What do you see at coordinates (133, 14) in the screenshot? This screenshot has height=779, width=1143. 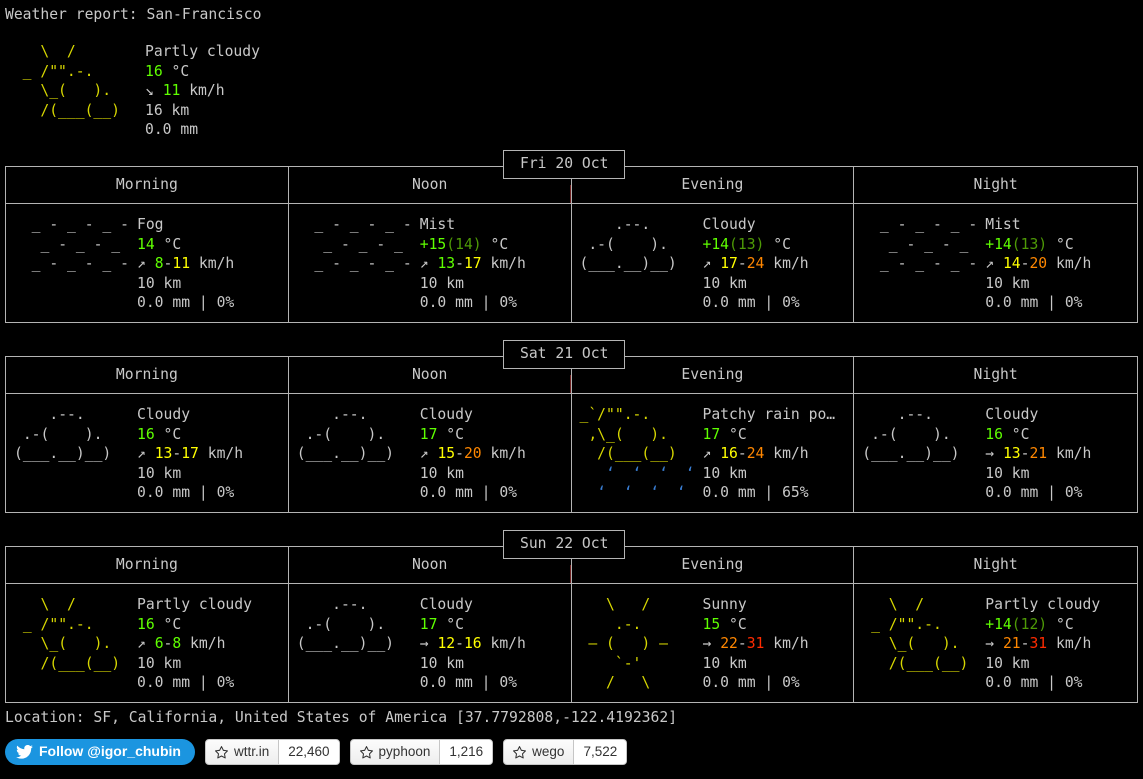 I see `page-title: Weather report: San-Francisco` at bounding box center [133, 14].